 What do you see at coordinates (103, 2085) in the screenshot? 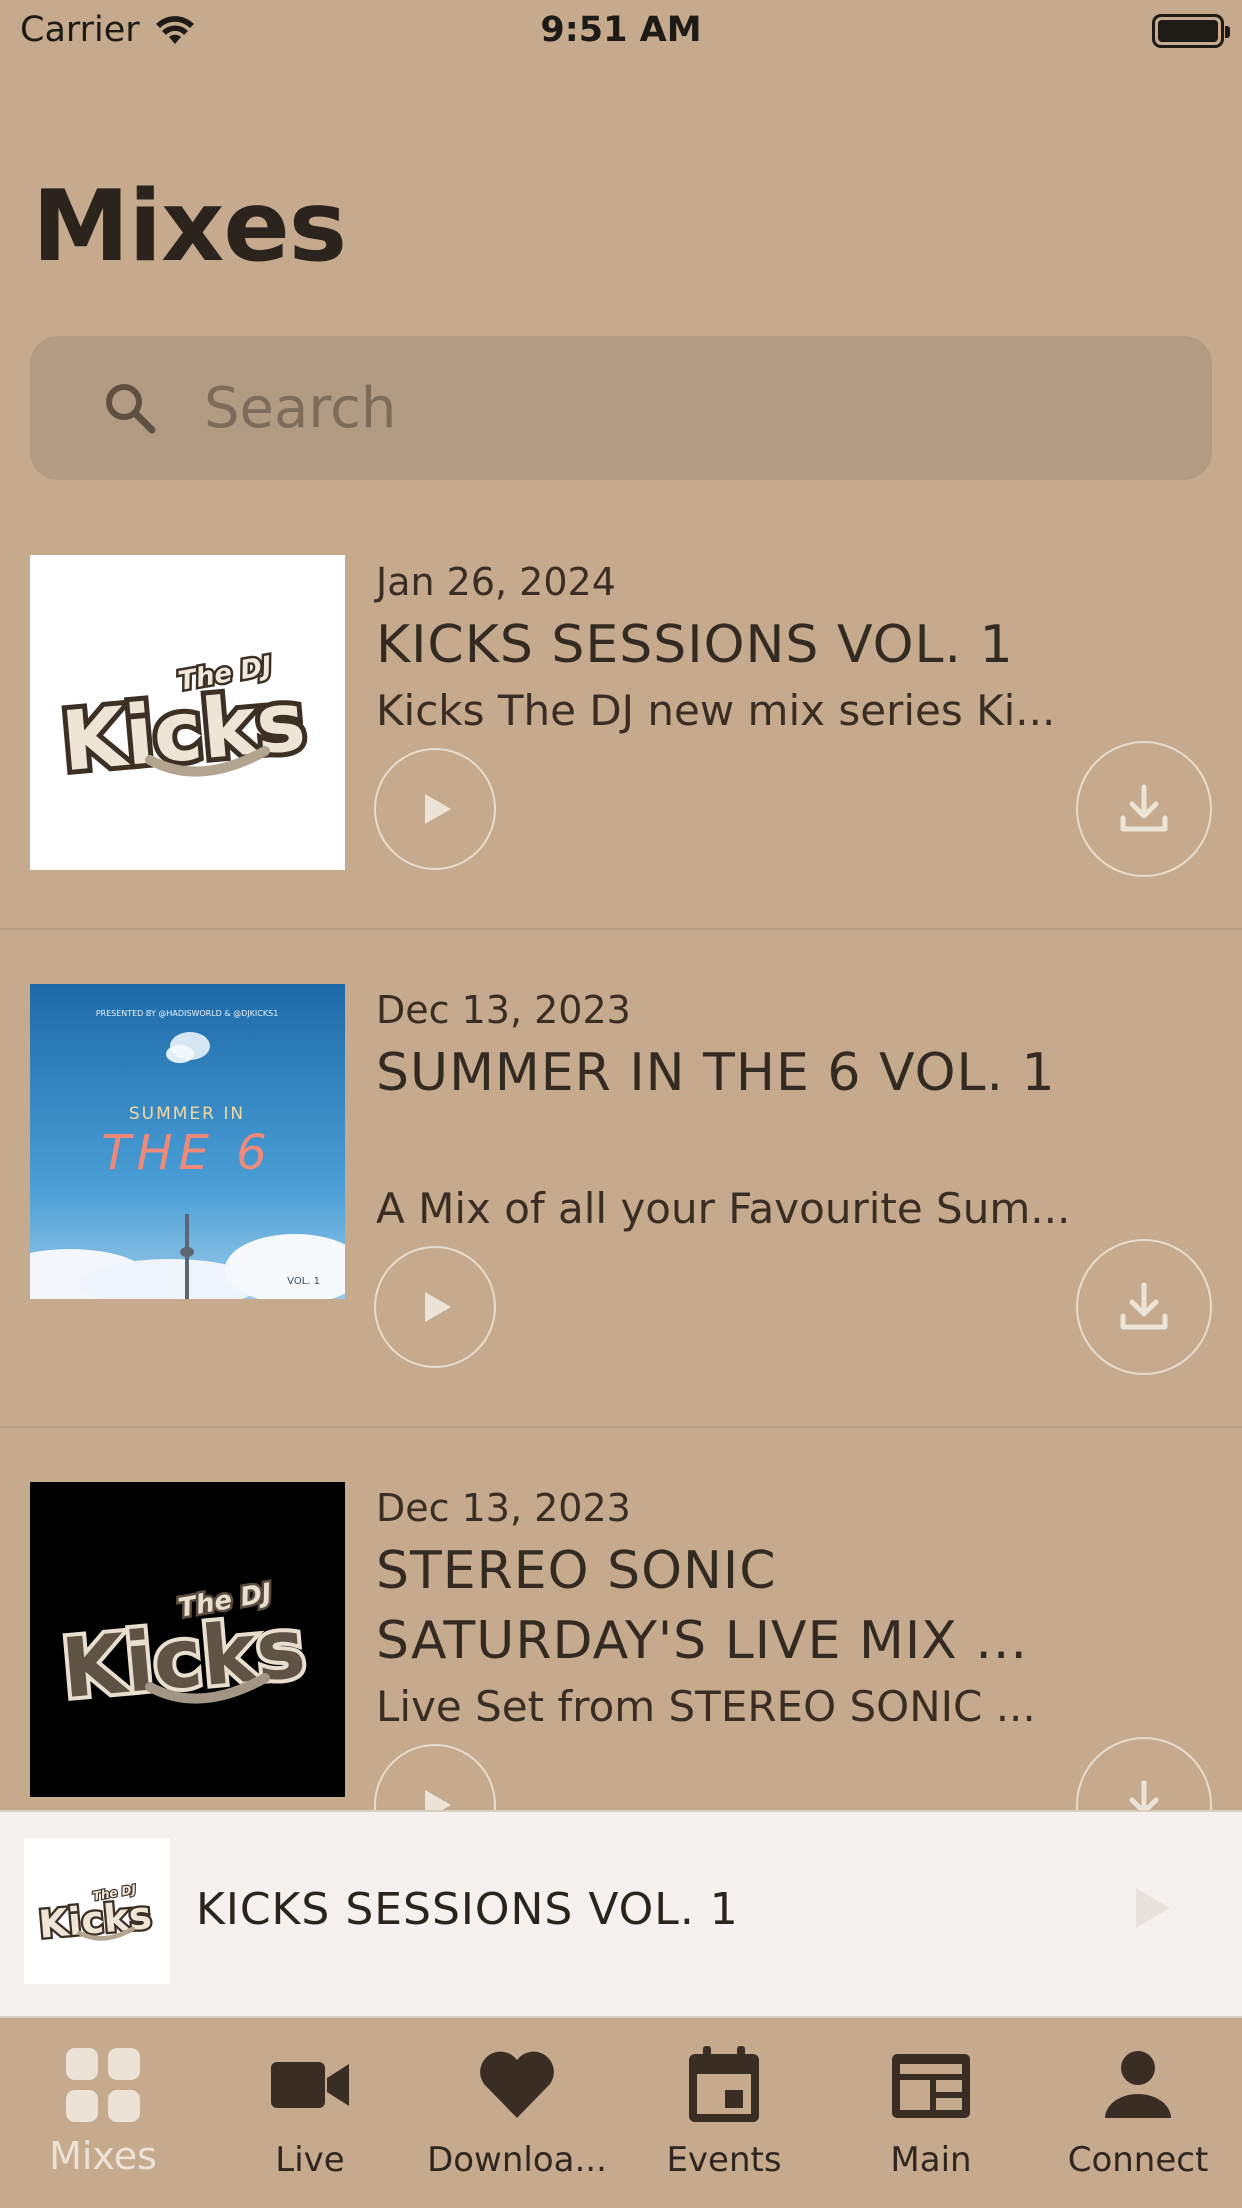
I see `grid-icon` at bounding box center [103, 2085].